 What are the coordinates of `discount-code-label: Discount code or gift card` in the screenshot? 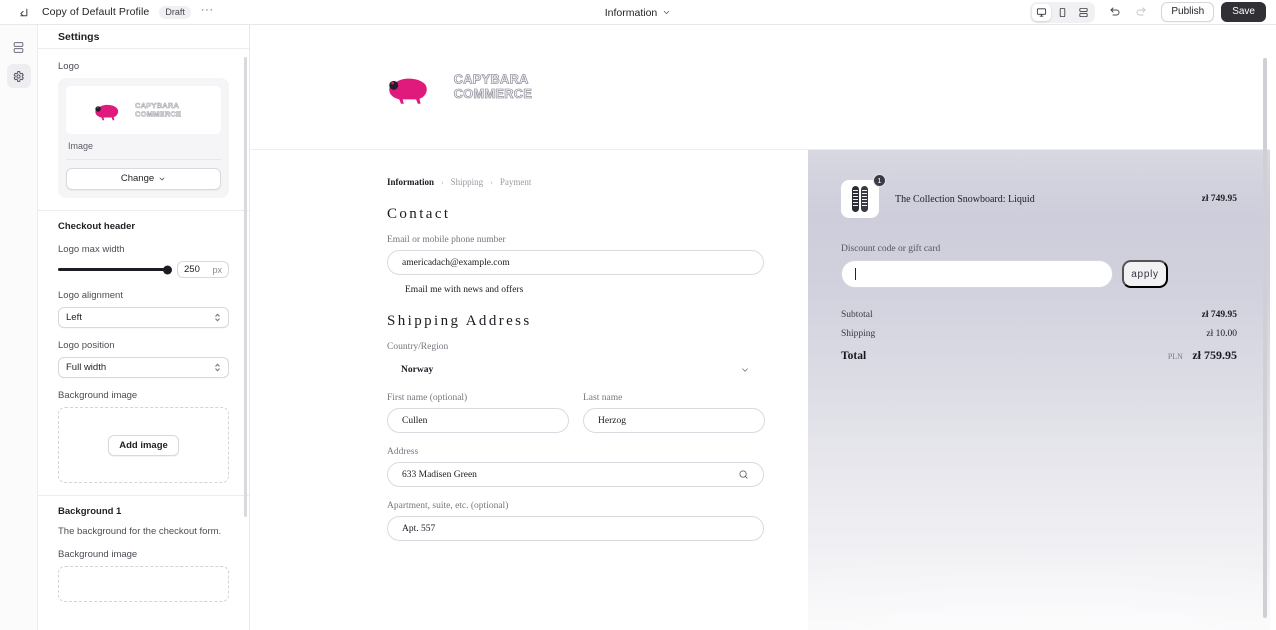 It's located at (891, 249).